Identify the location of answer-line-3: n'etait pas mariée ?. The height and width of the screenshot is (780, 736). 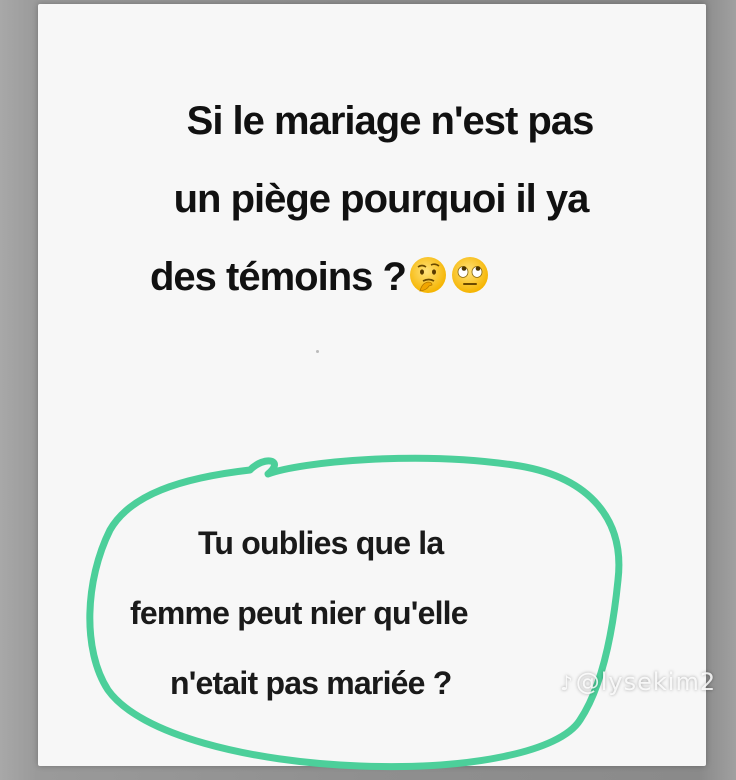
(311, 683).